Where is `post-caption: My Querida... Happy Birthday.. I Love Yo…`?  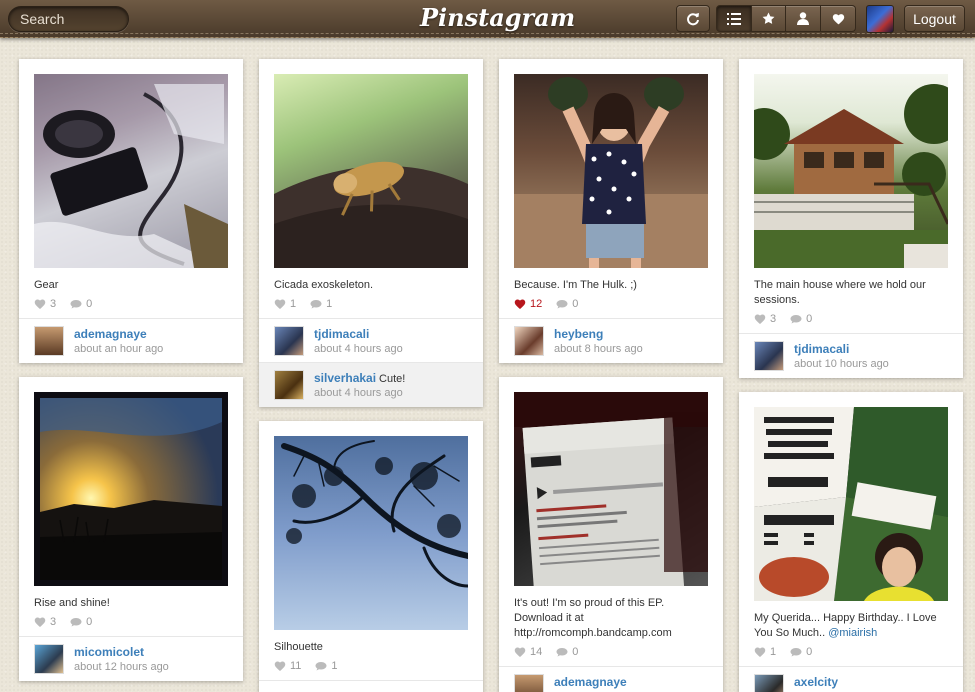
post-caption: My Querida... Happy Birthday.. I Love Yo… is located at coordinates (851, 626).